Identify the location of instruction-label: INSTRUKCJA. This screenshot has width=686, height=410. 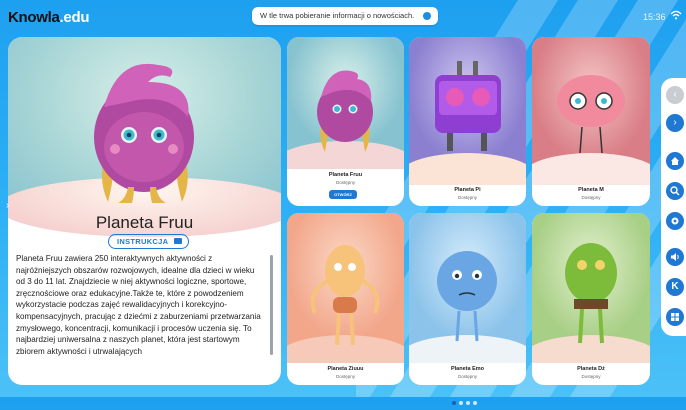
(143, 241).